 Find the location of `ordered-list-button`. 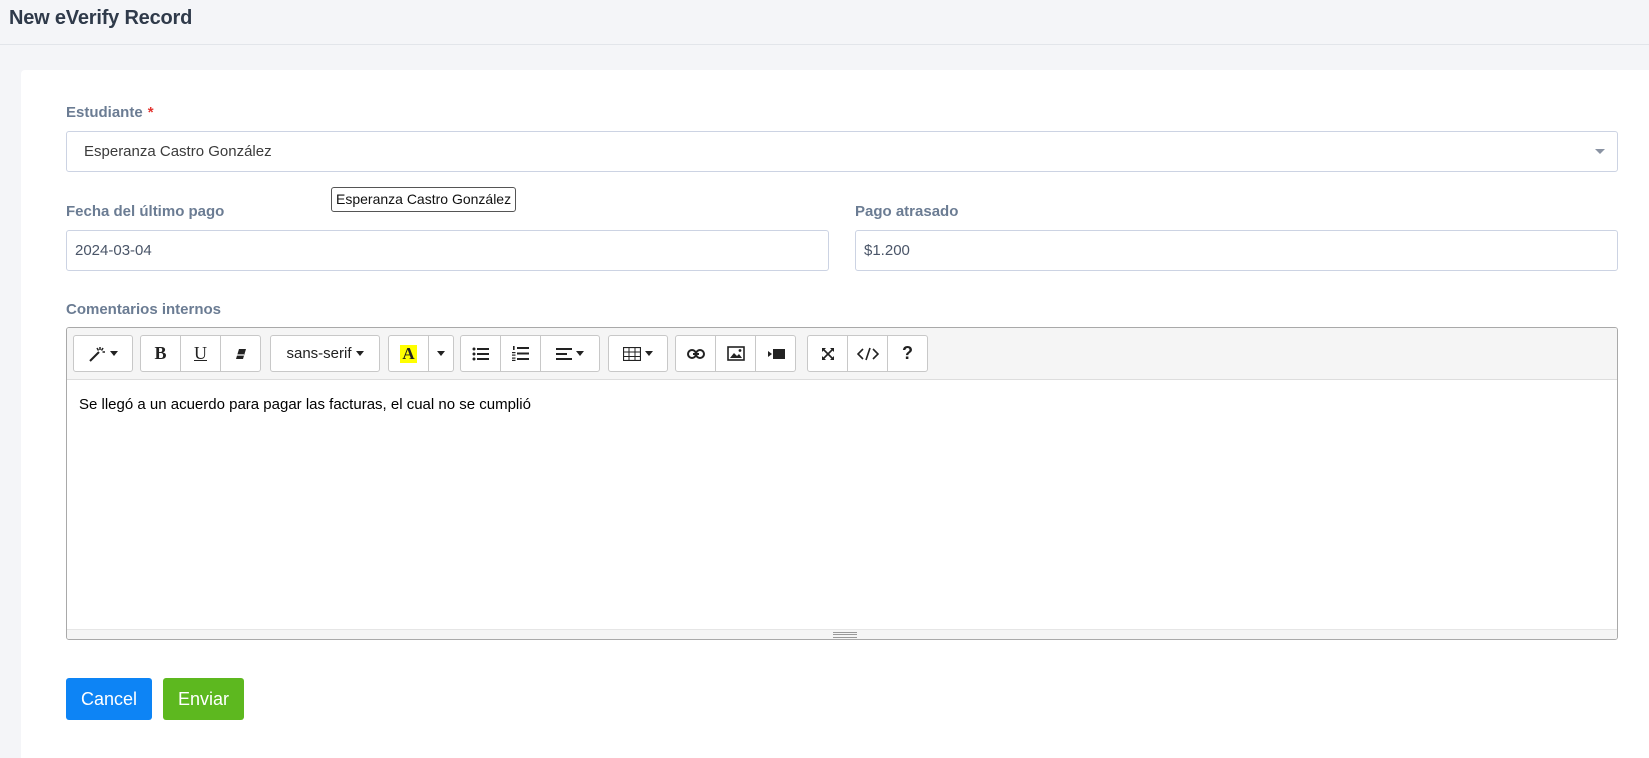

ordered-list-button is located at coordinates (520, 353).